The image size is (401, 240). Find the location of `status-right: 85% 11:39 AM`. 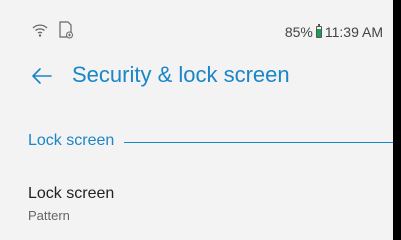

status-right: 85% 11:39 AM is located at coordinates (334, 32).